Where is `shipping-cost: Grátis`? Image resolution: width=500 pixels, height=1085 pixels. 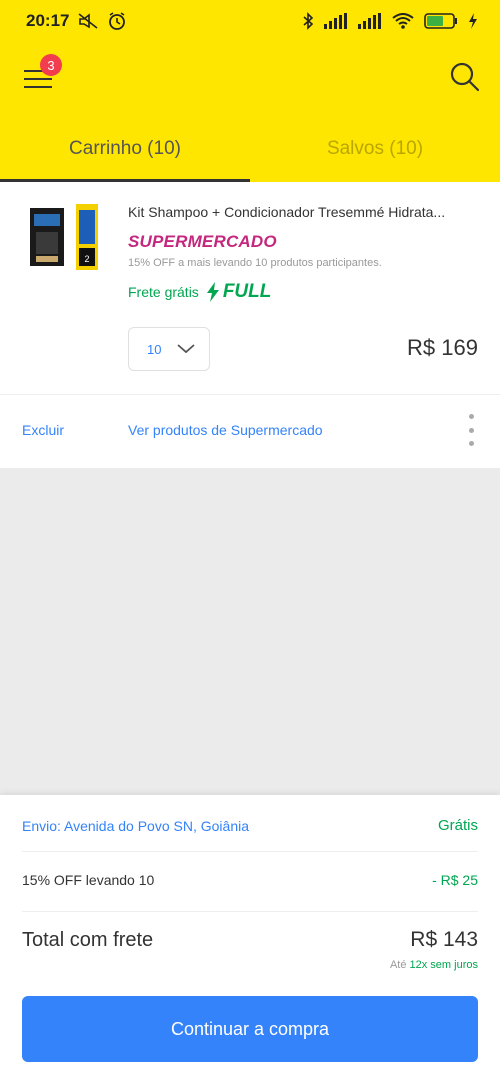 shipping-cost: Grátis is located at coordinates (457, 825).